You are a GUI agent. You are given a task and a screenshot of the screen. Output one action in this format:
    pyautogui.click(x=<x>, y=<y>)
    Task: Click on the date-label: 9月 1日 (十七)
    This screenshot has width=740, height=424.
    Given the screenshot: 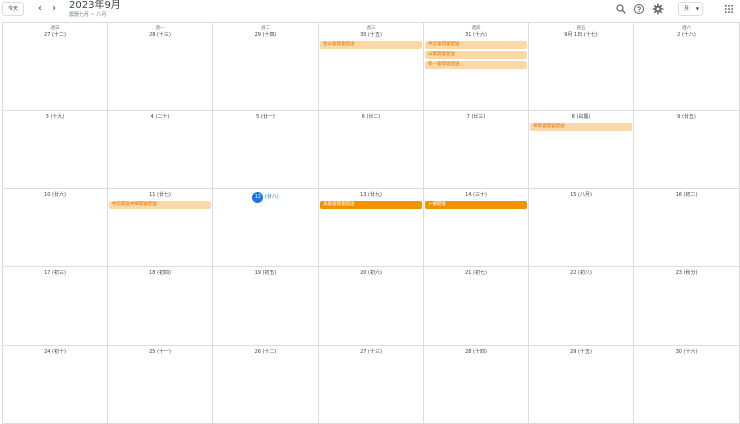 What is the action you would take?
    pyautogui.click(x=581, y=35)
    